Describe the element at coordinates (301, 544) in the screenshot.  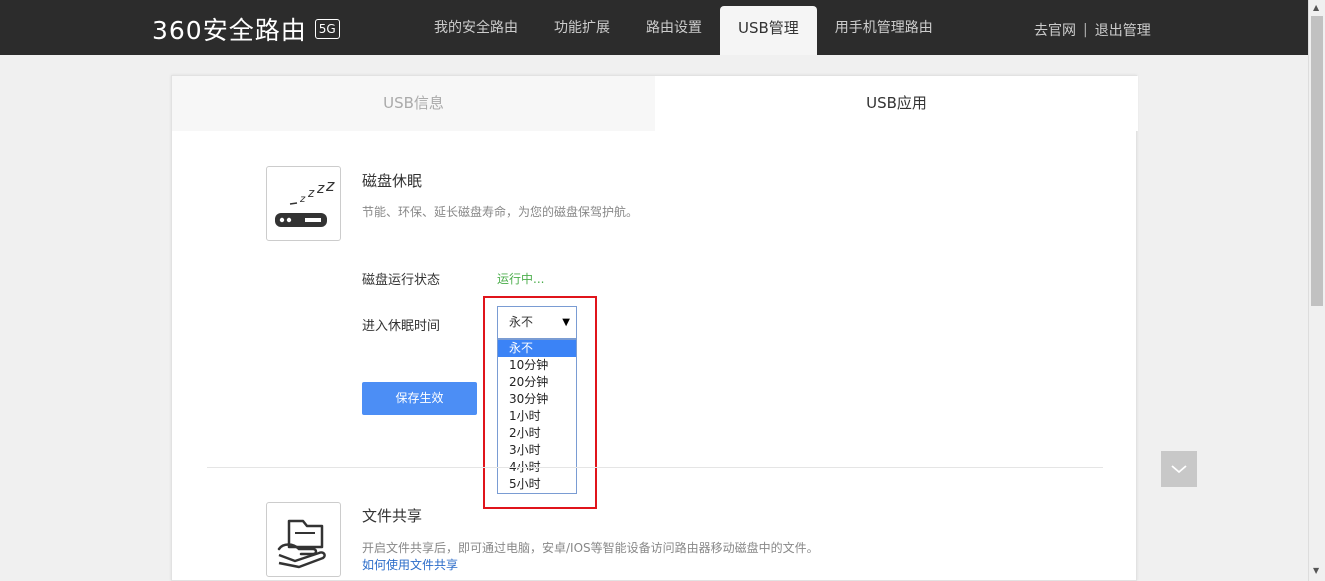
I see `file-share-icon` at that location.